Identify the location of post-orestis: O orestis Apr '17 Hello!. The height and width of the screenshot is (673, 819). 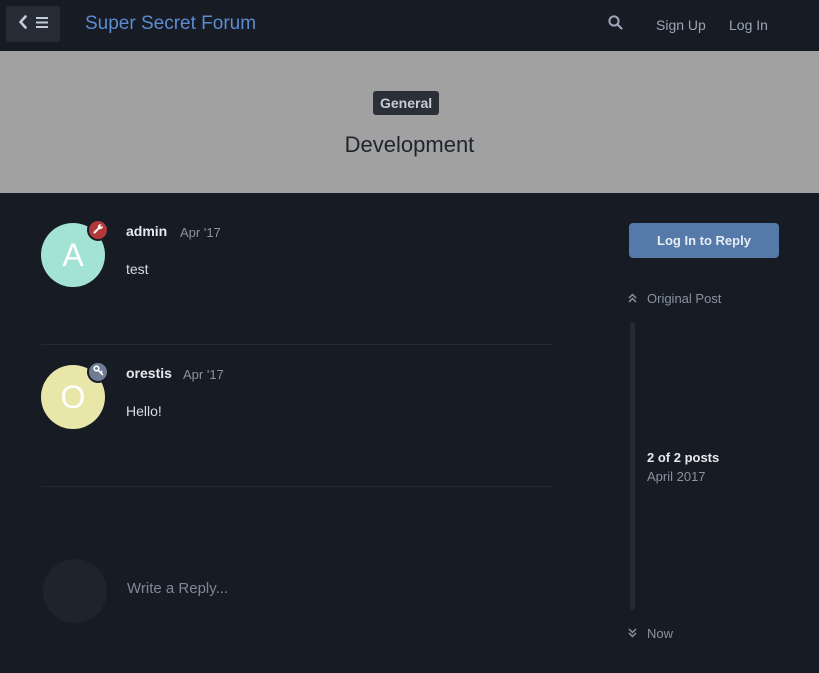
(297, 413).